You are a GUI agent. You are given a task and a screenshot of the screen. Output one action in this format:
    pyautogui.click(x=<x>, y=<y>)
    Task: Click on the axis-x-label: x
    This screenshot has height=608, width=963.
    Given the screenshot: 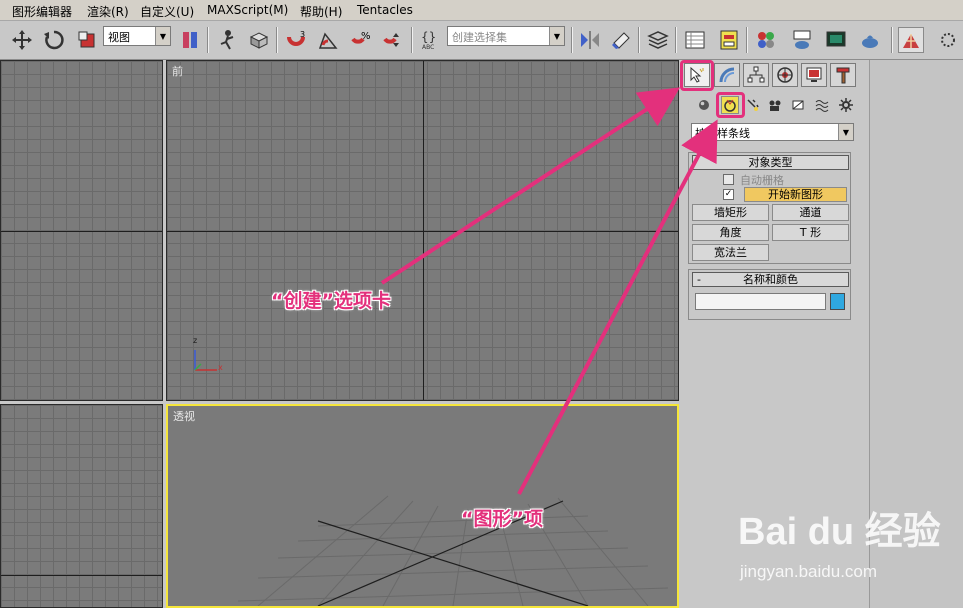 What is the action you would take?
    pyautogui.click(x=220, y=367)
    